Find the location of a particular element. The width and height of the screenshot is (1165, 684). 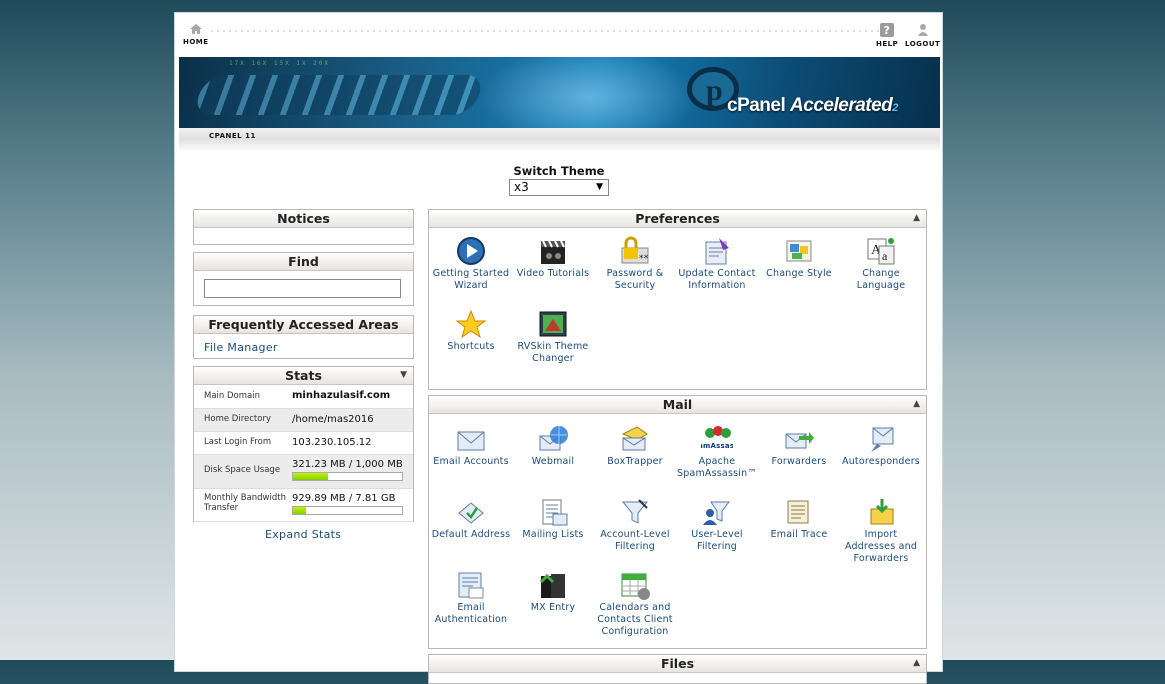

tool-star: Shortcuts is located at coordinates (471, 331).